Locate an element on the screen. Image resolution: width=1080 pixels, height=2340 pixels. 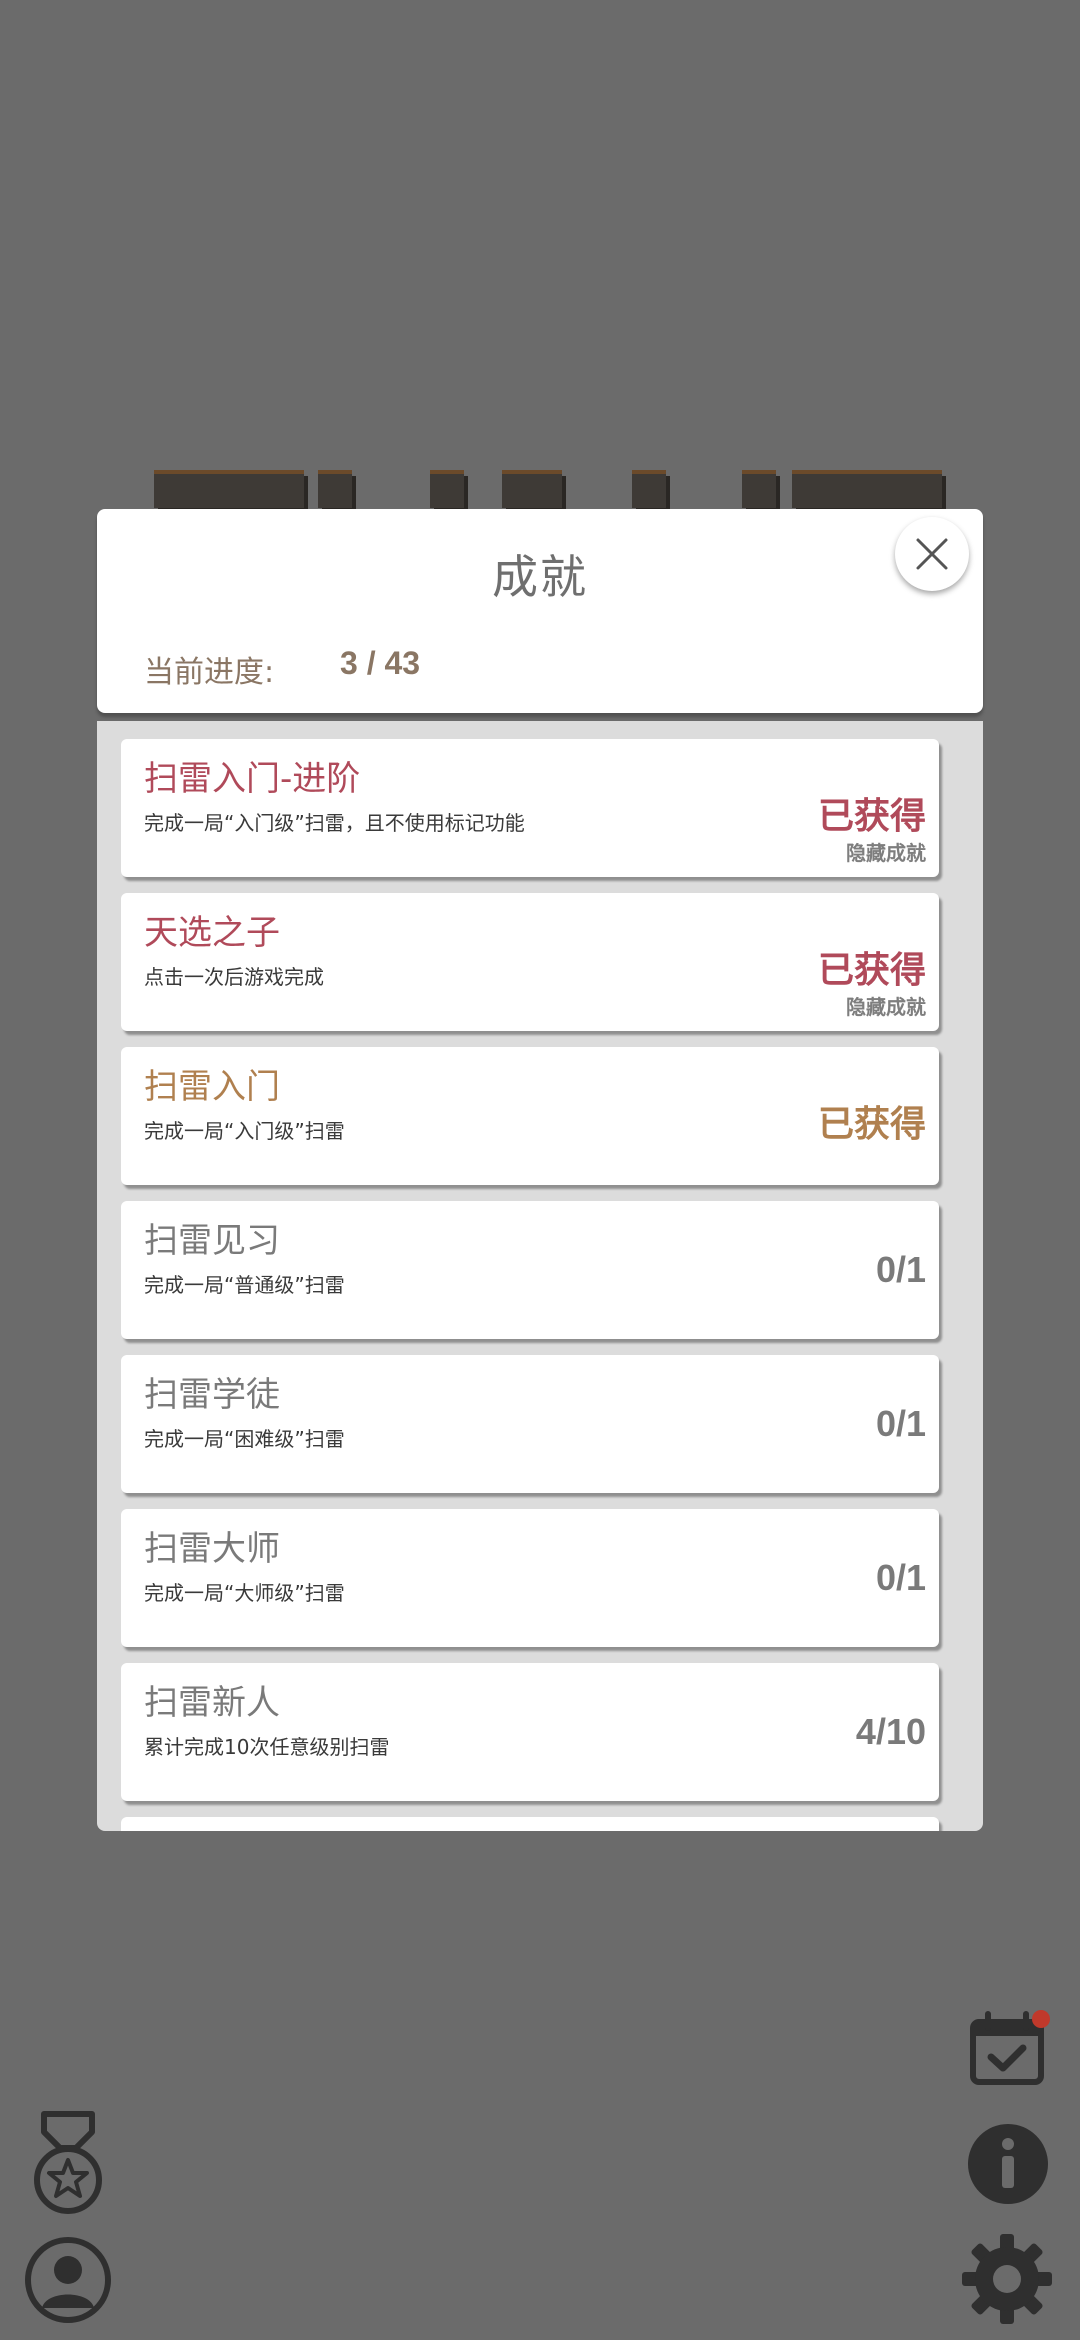
achievement-card: 天选之子 点击一次后游戏完成 已获得 隐藏成就 is located at coordinates (530, 962).